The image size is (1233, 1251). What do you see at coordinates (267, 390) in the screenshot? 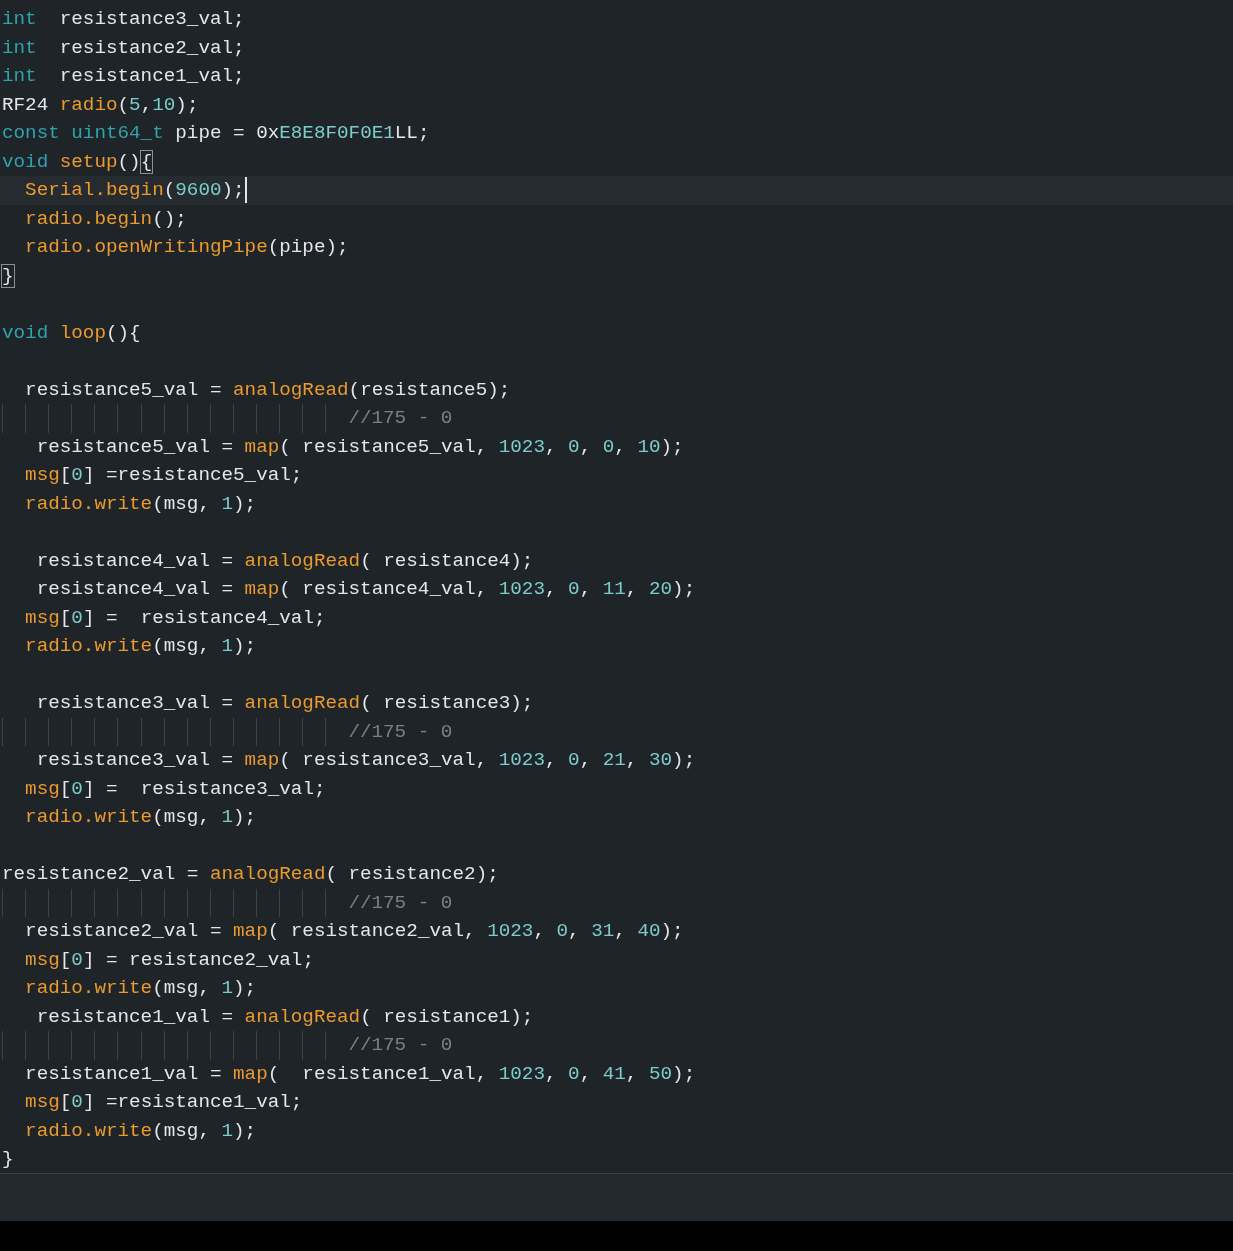
I see `code-line: resistance5_val = analogRead(resistance5);` at bounding box center [267, 390].